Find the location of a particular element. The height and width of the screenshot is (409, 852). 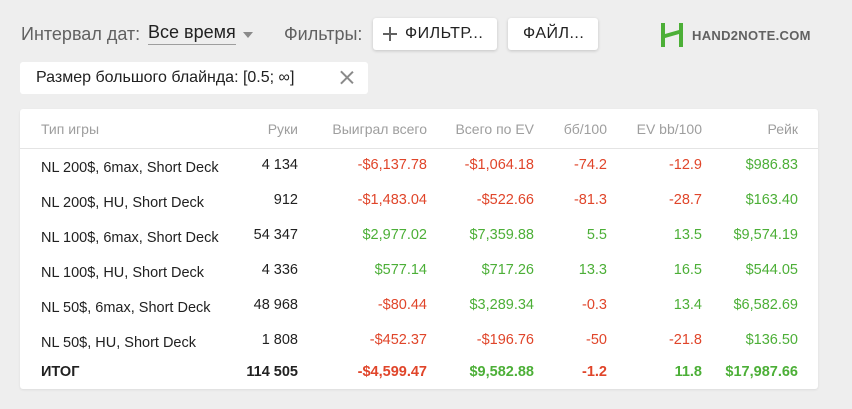

cell-game: NL 200$, 6max, Short Deck is located at coordinates (130, 168).